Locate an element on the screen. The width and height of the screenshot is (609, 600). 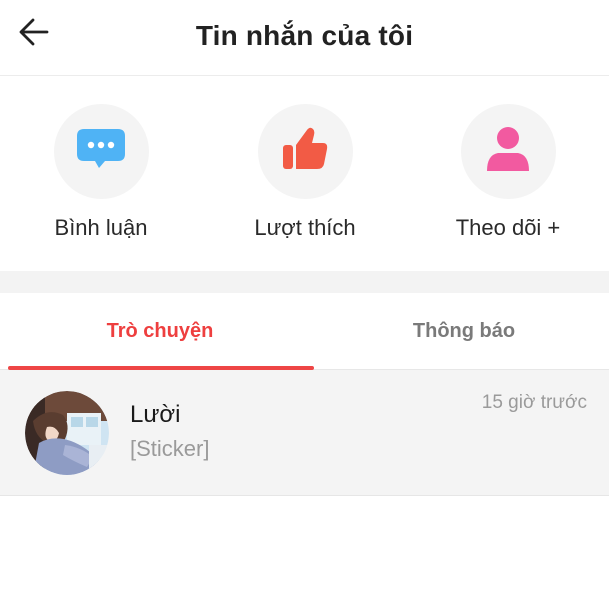
top-bar: Tin nhắn của tôi is located at coordinates (304, 38).